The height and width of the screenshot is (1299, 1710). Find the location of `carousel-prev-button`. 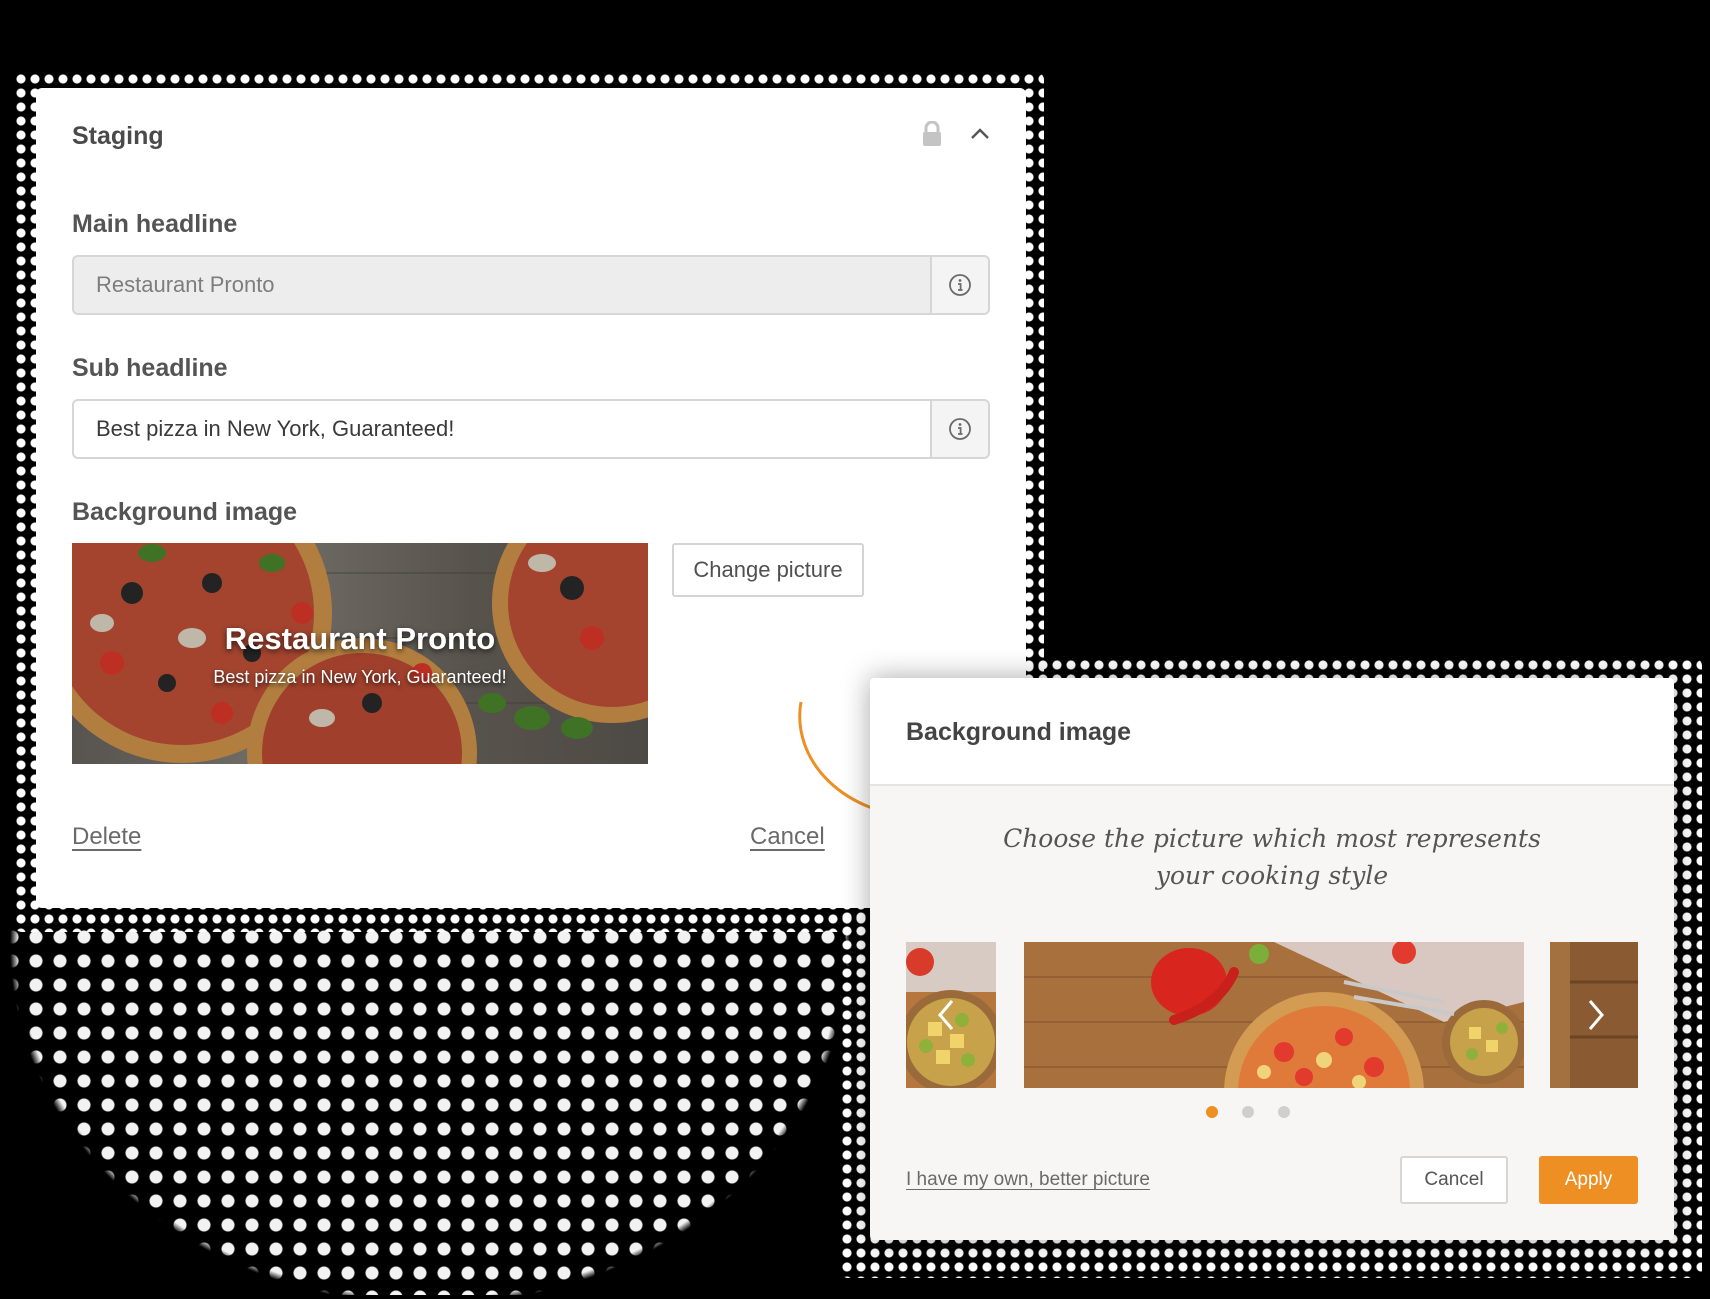

carousel-prev-button is located at coordinates (946, 1015).